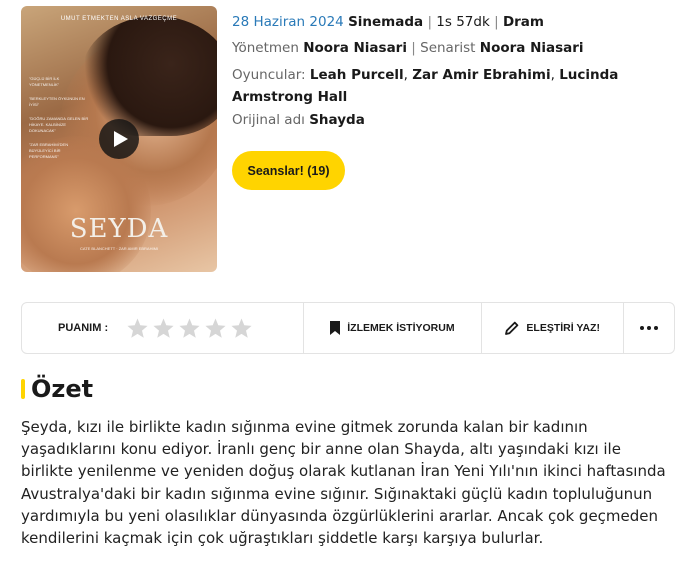 The height and width of the screenshot is (575, 679). What do you see at coordinates (337, 120) in the screenshot?
I see `original-title: Shayda` at bounding box center [337, 120].